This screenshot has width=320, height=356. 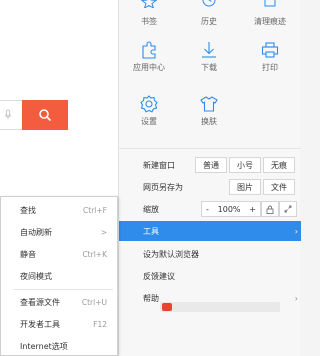 I want to click on printer-icon, so click(x=270, y=50).